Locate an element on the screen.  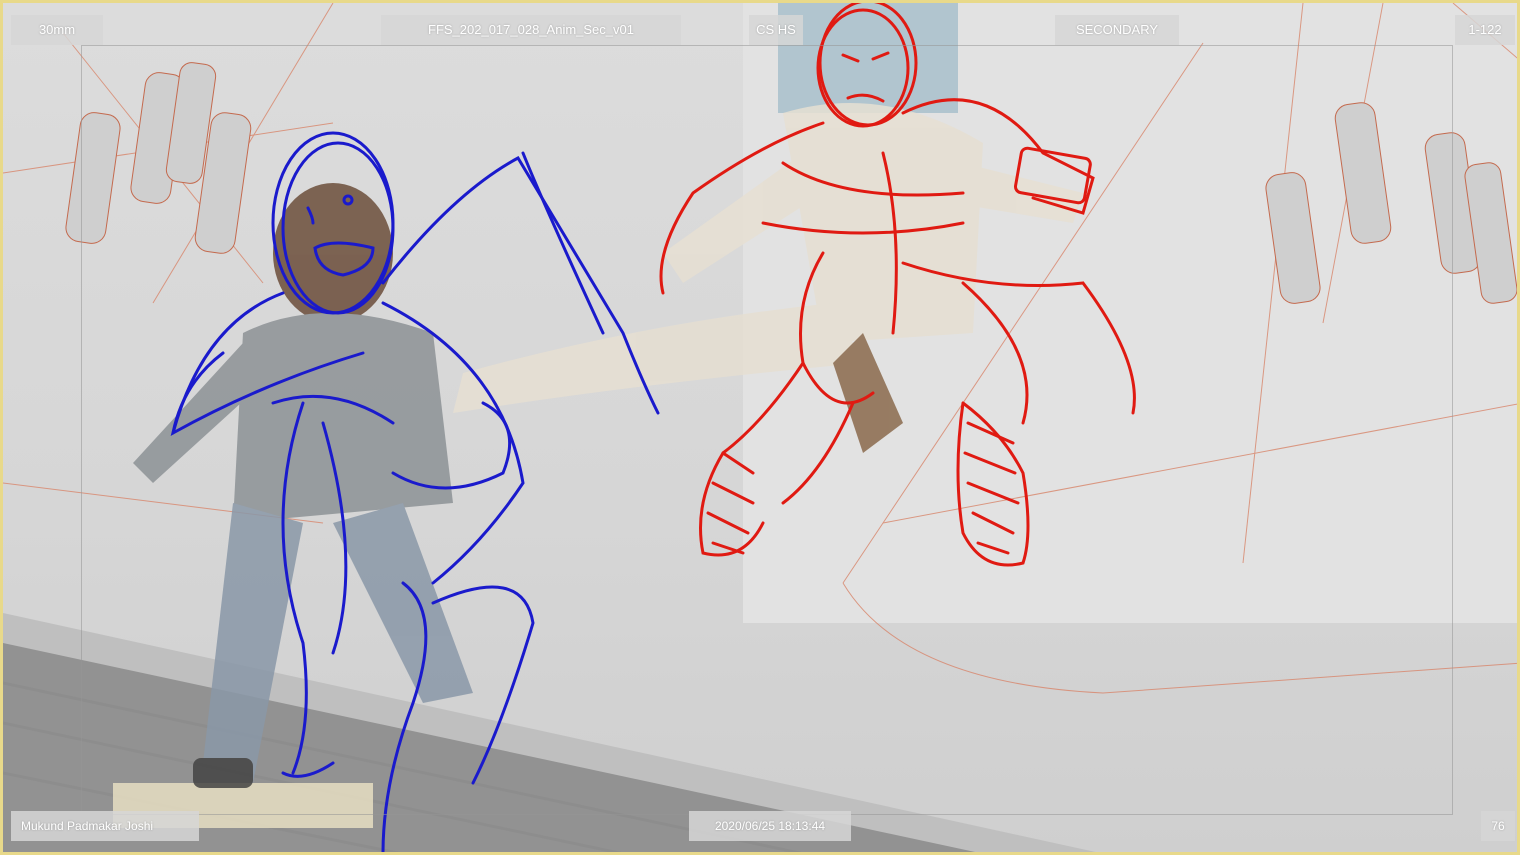
timestamp-label: 2020/06/25 18:13:44 is located at coordinates (770, 826).